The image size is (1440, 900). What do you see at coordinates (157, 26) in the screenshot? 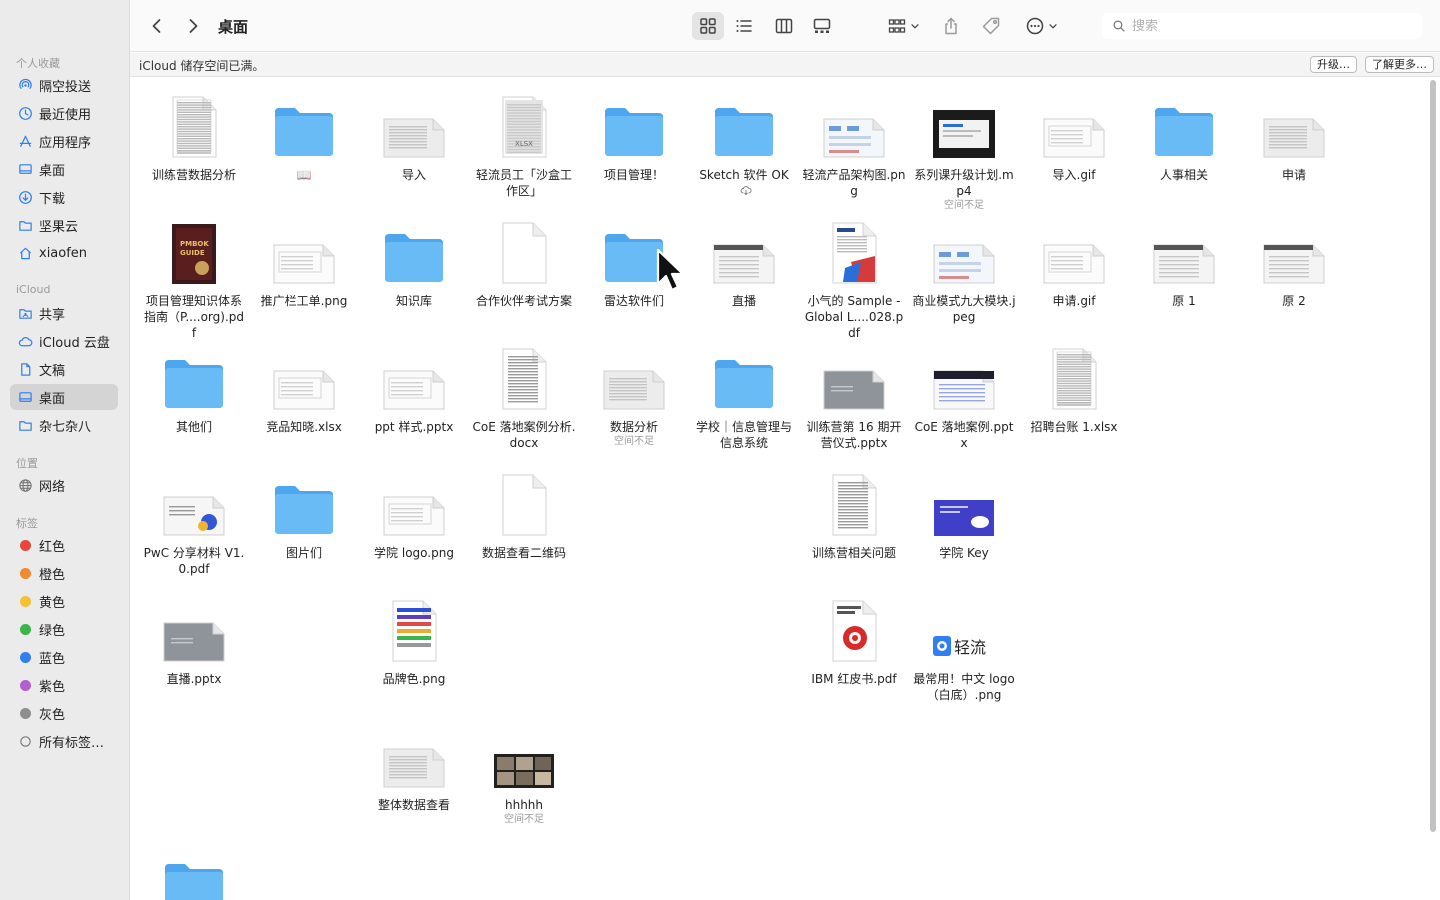
I see `back-button` at bounding box center [157, 26].